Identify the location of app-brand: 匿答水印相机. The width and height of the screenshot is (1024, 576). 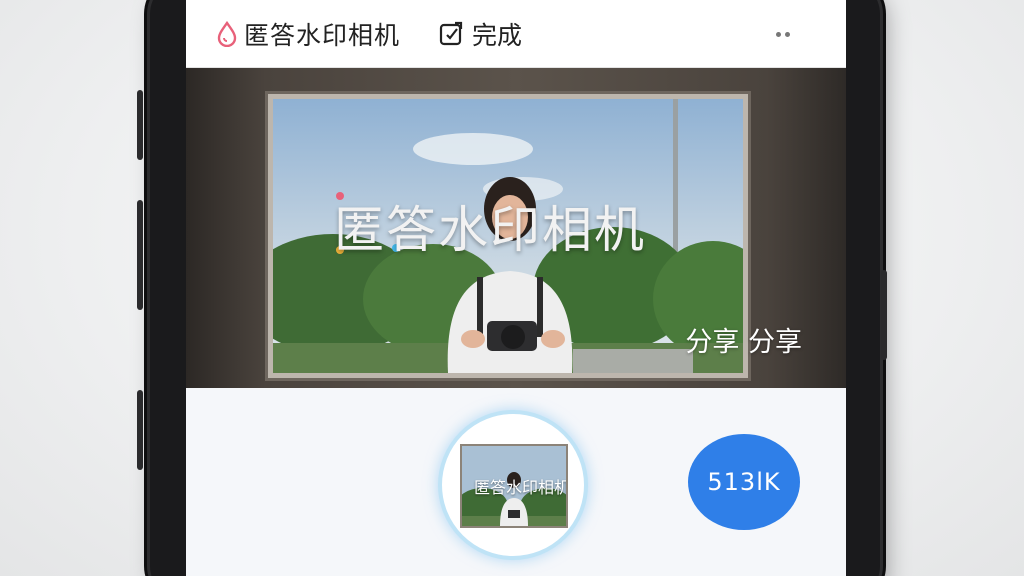
(308, 34).